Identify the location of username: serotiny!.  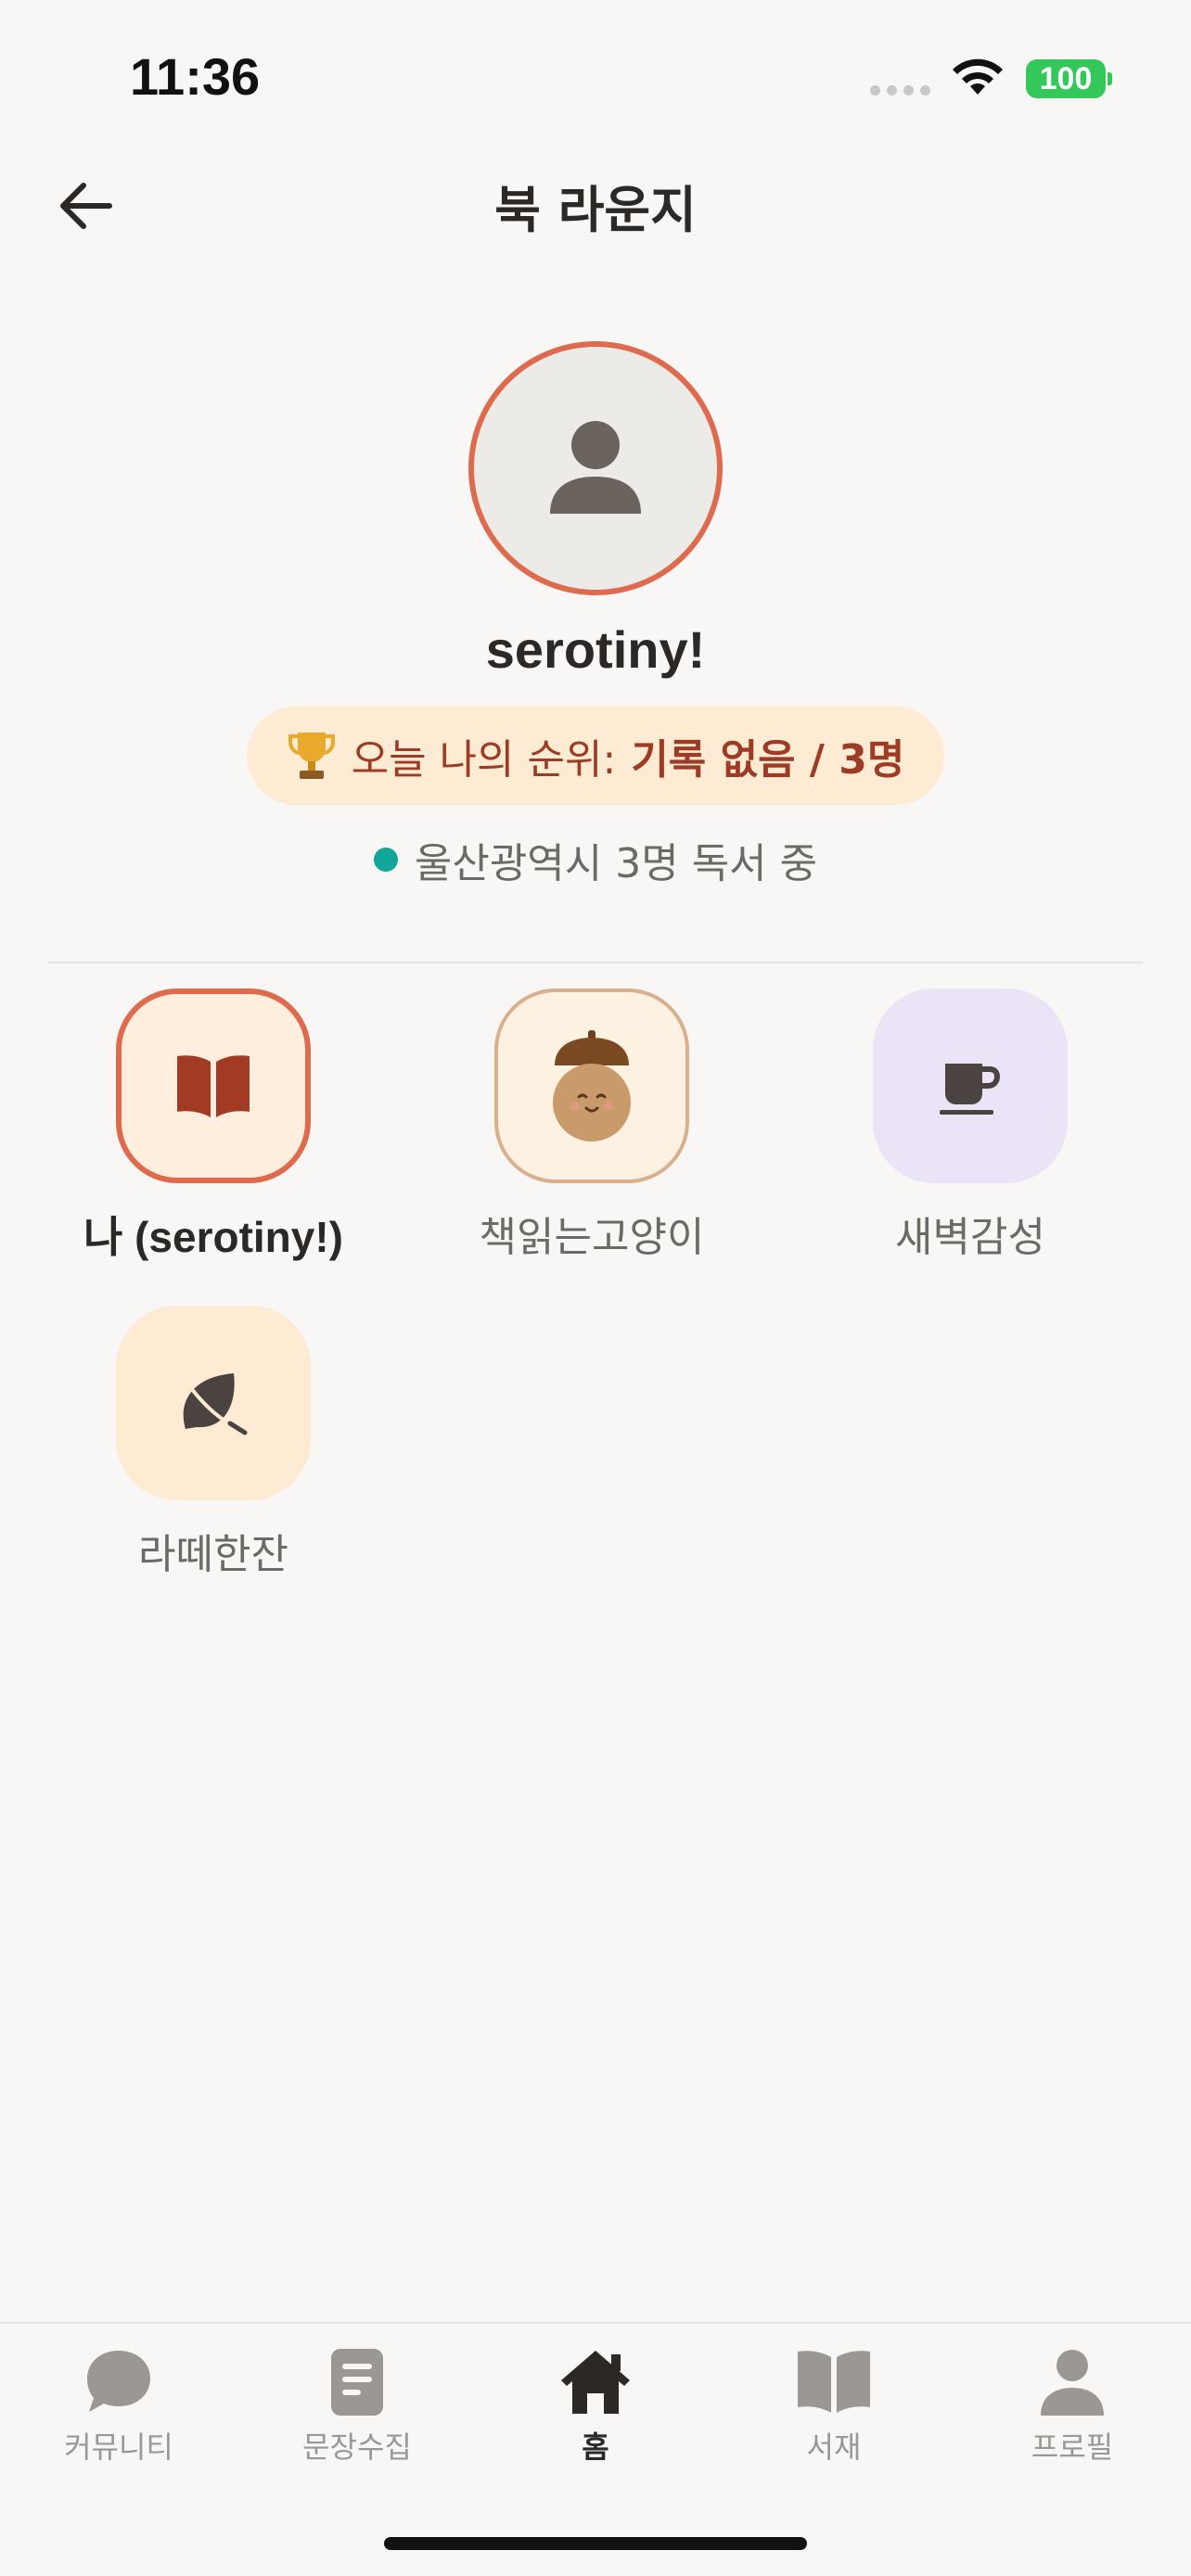
(595, 649).